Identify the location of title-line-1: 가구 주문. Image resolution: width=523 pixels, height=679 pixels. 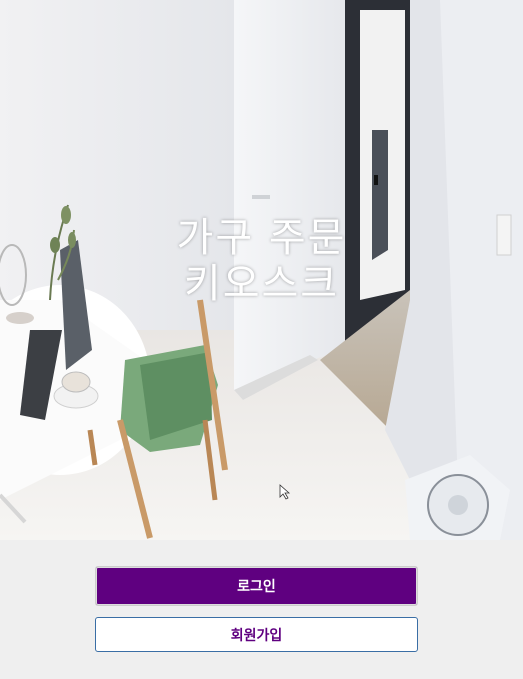
(261, 238).